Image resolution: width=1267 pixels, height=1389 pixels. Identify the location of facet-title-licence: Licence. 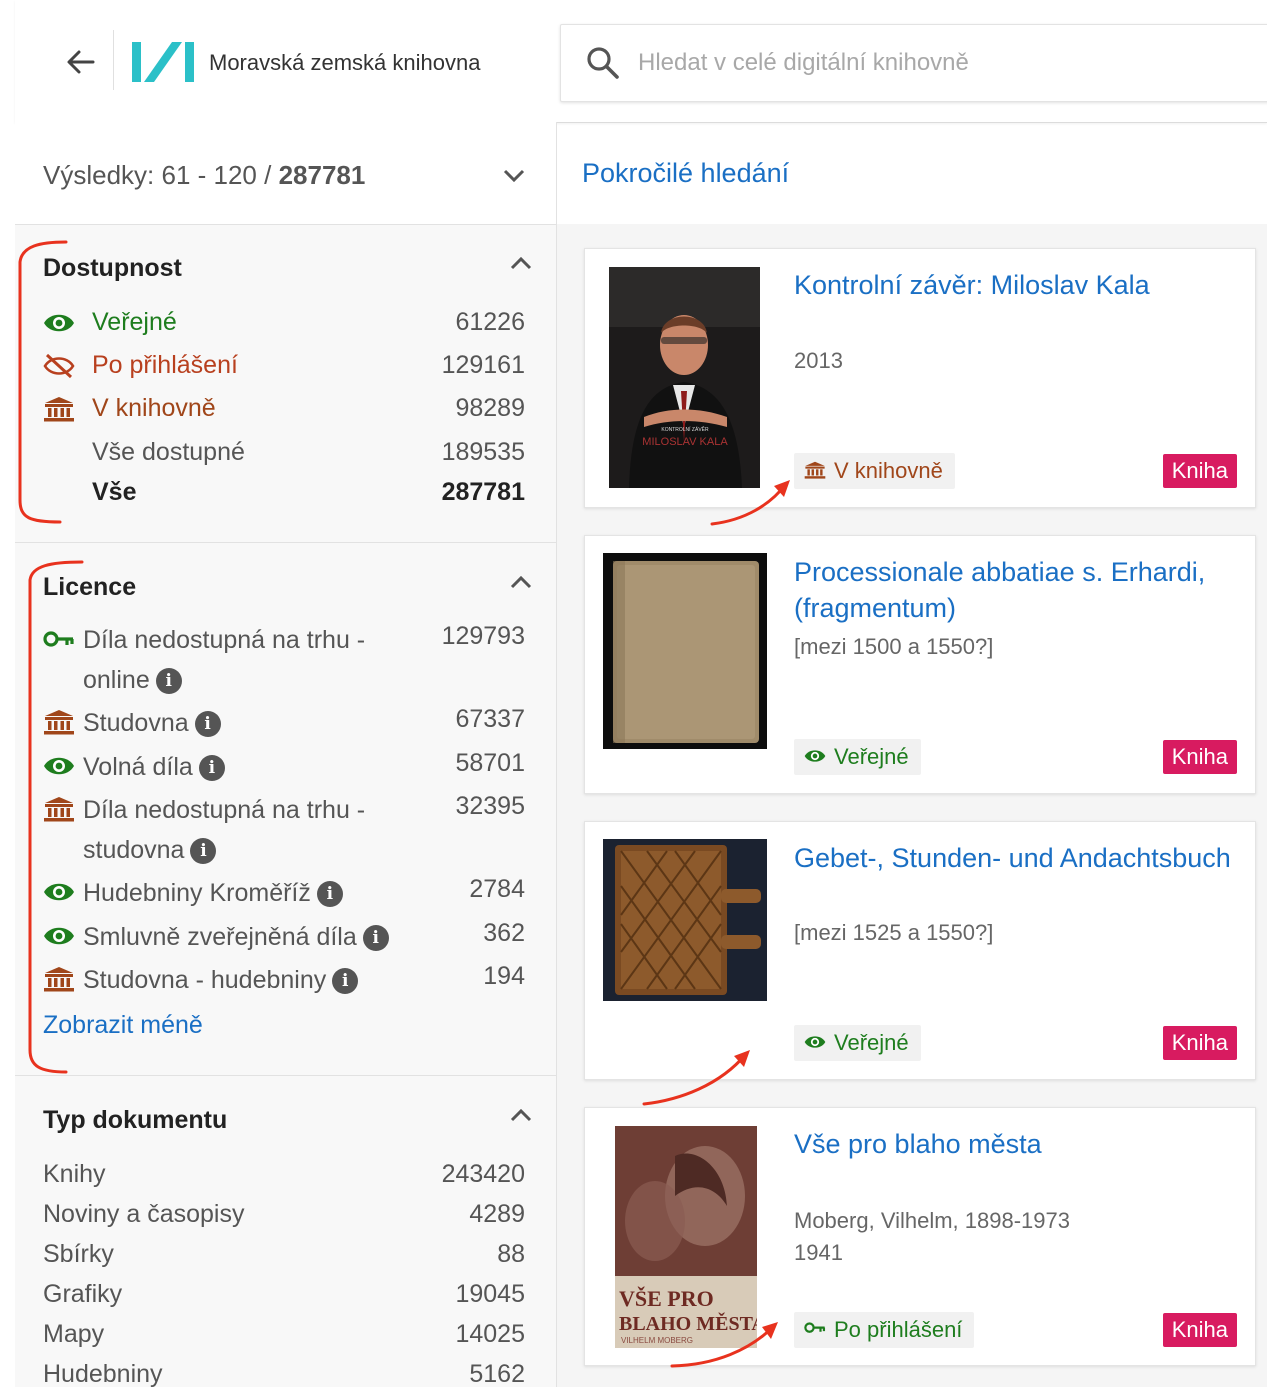
(90, 587).